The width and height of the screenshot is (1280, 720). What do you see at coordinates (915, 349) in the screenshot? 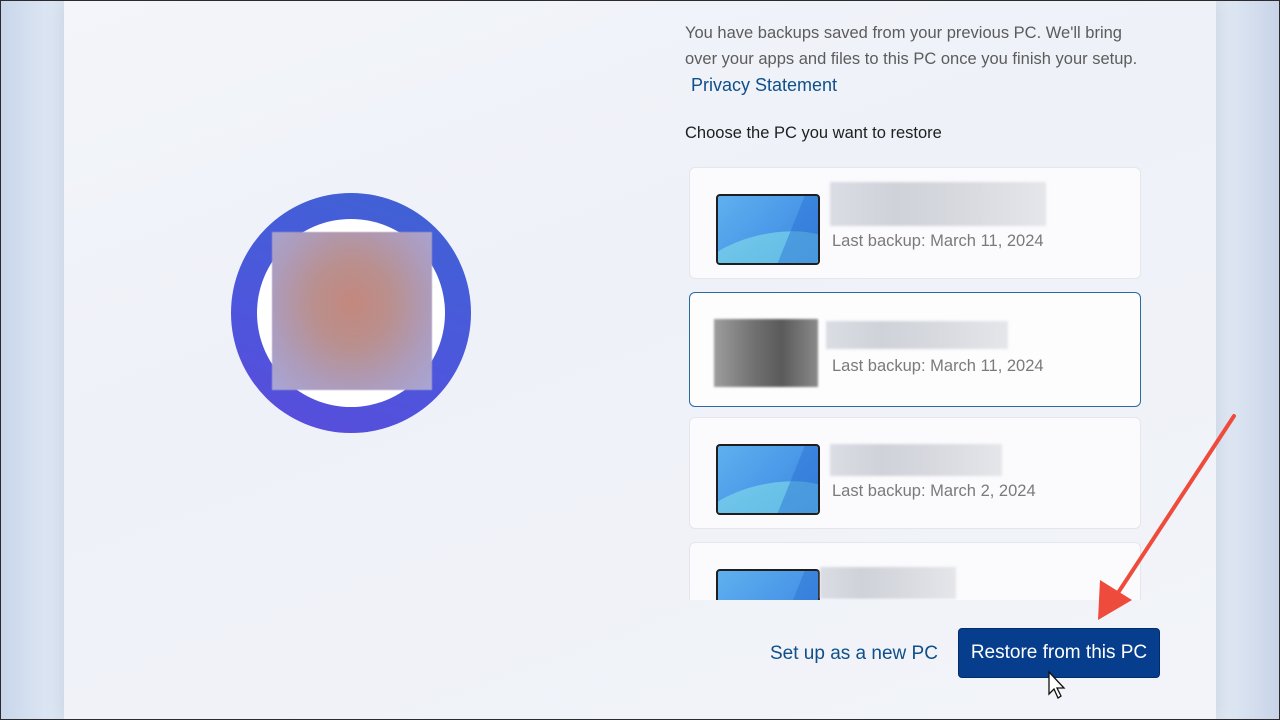
I see `backup-item-selected: Last backup: March 11, 2024` at bounding box center [915, 349].